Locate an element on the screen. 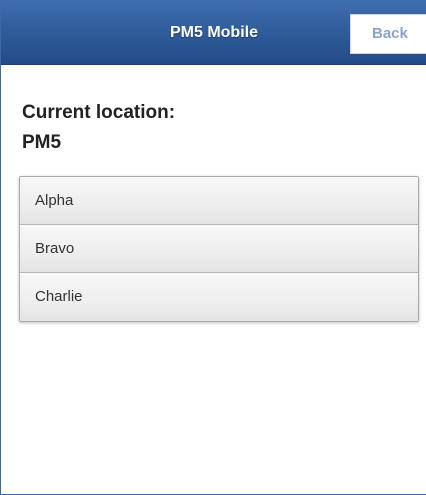 This screenshot has height=495, width=426. list-item-charlie: Charlie is located at coordinates (219, 297).